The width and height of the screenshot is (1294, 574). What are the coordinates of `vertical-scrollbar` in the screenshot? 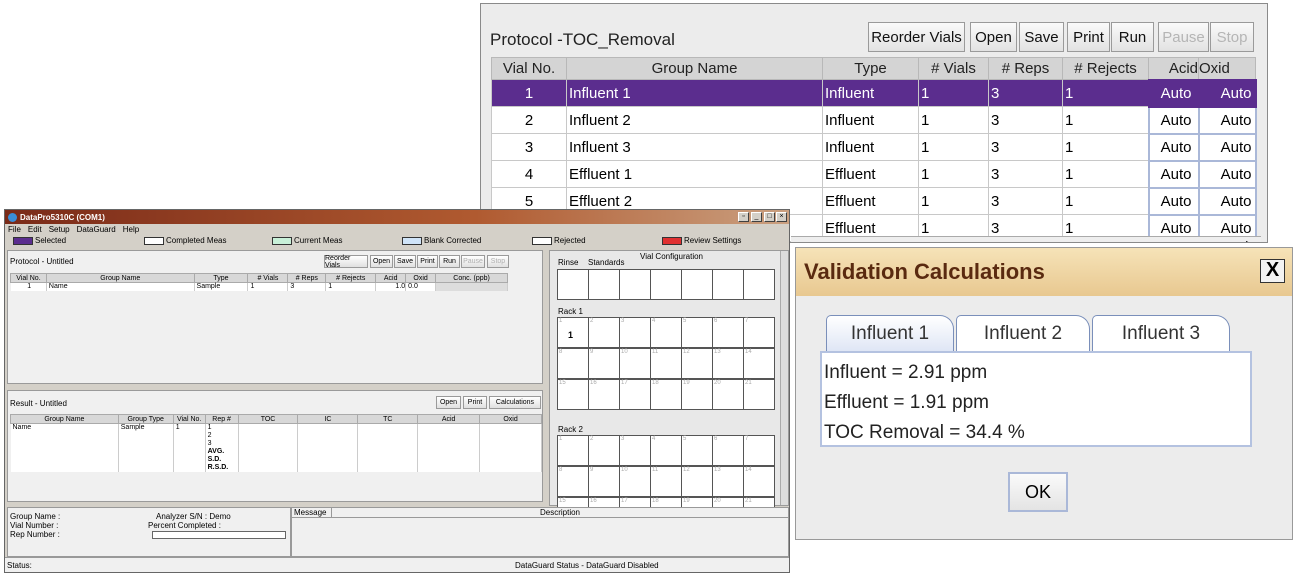 It's located at (784, 378).